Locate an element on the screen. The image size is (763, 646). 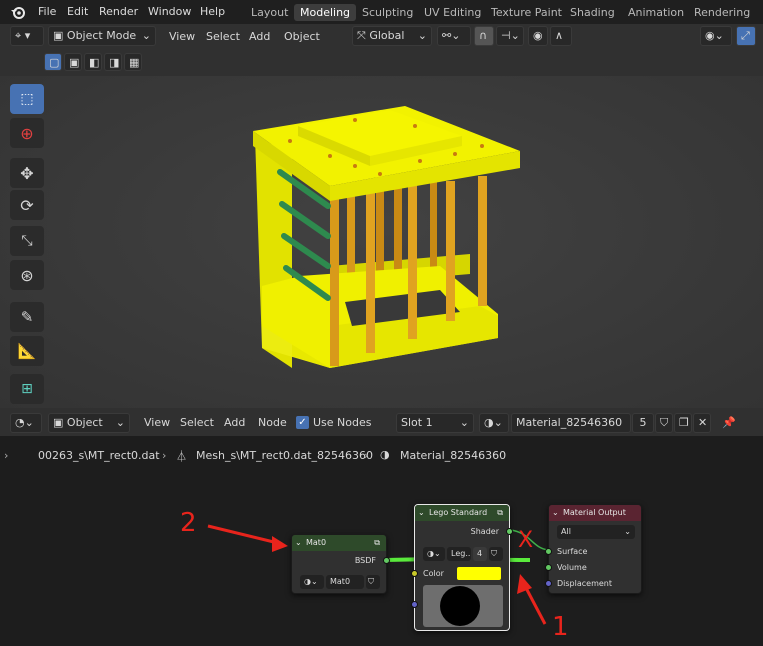
color-input-socket is located at coordinates (414, 573).